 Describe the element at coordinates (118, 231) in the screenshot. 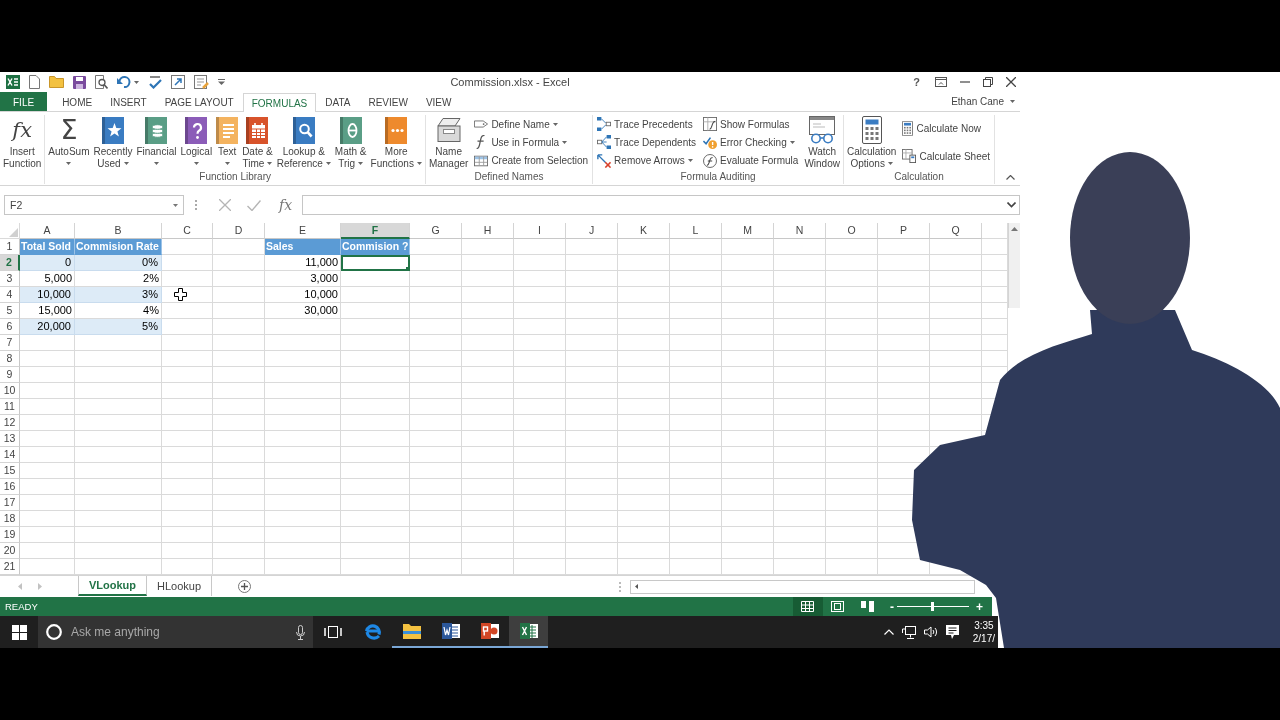

I see `column-header: B` at that location.